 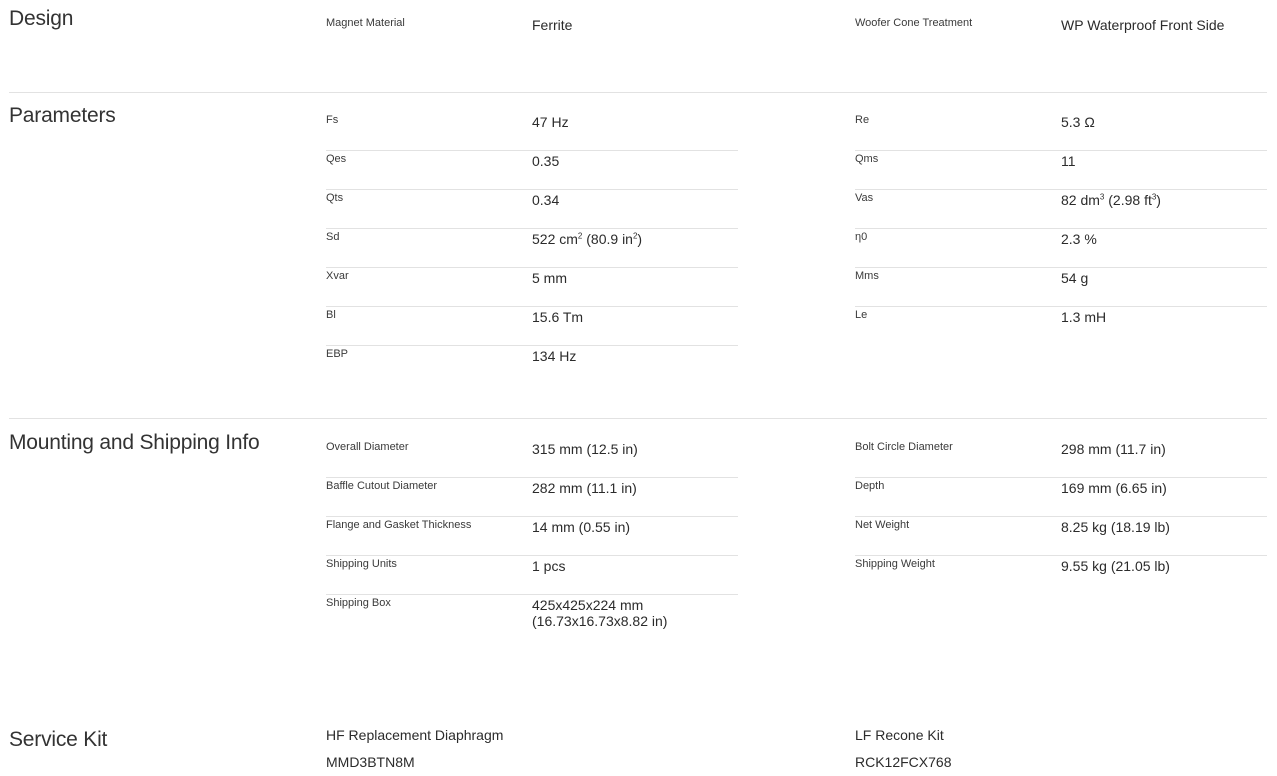 What do you see at coordinates (41, 18) in the screenshot?
I see `section-title-design: Design` at bounding box center [41, 18].